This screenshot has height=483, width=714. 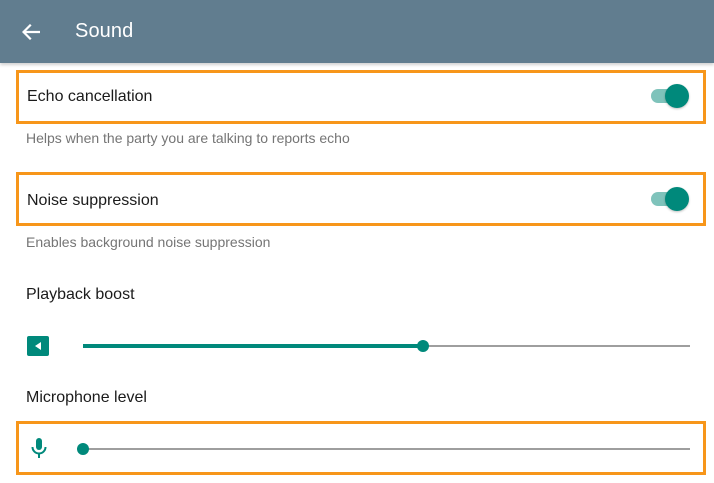 I want to click on playback-boost-label: Playback boost, so click(x=80, y=294).